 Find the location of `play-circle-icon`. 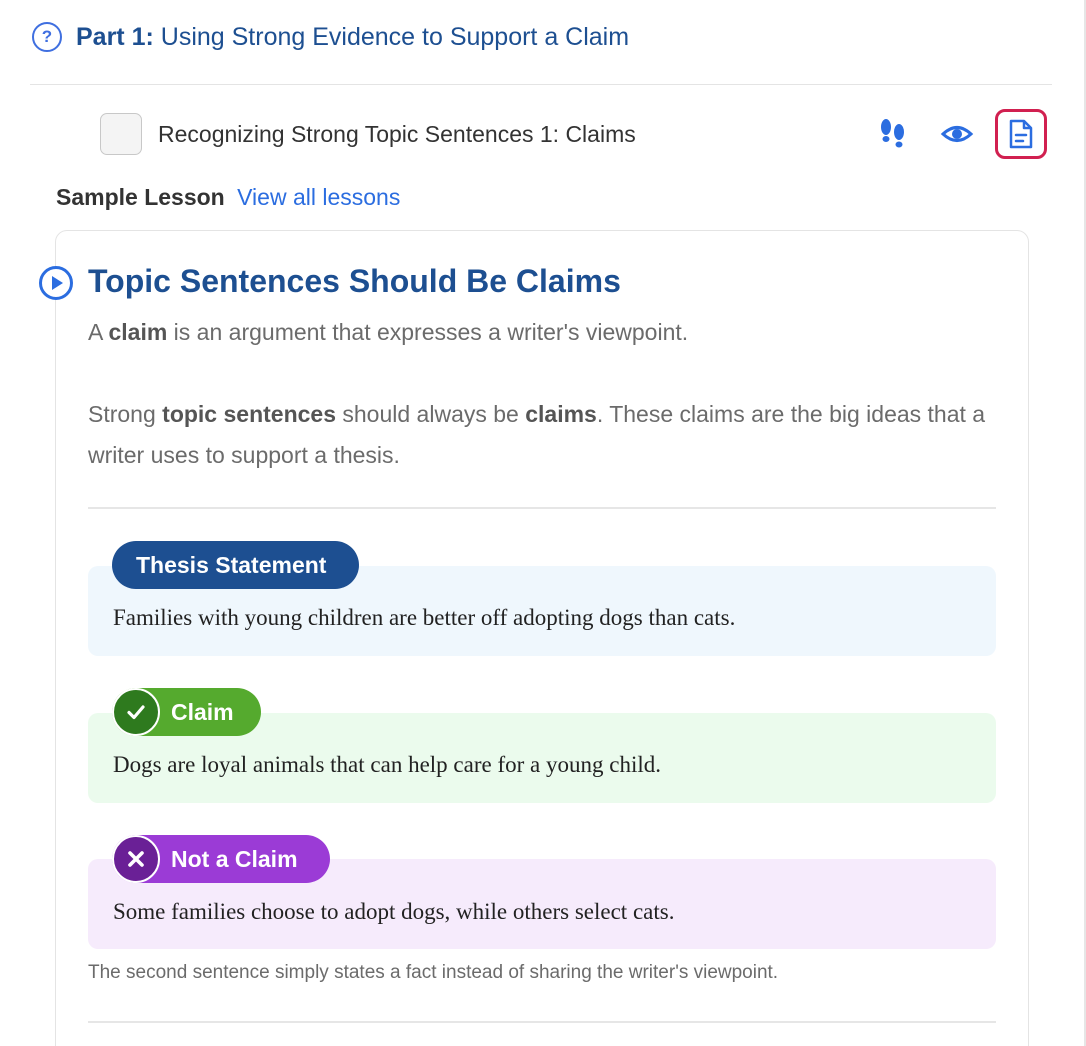

play-circle-icon is located at coordinates (56, 283).